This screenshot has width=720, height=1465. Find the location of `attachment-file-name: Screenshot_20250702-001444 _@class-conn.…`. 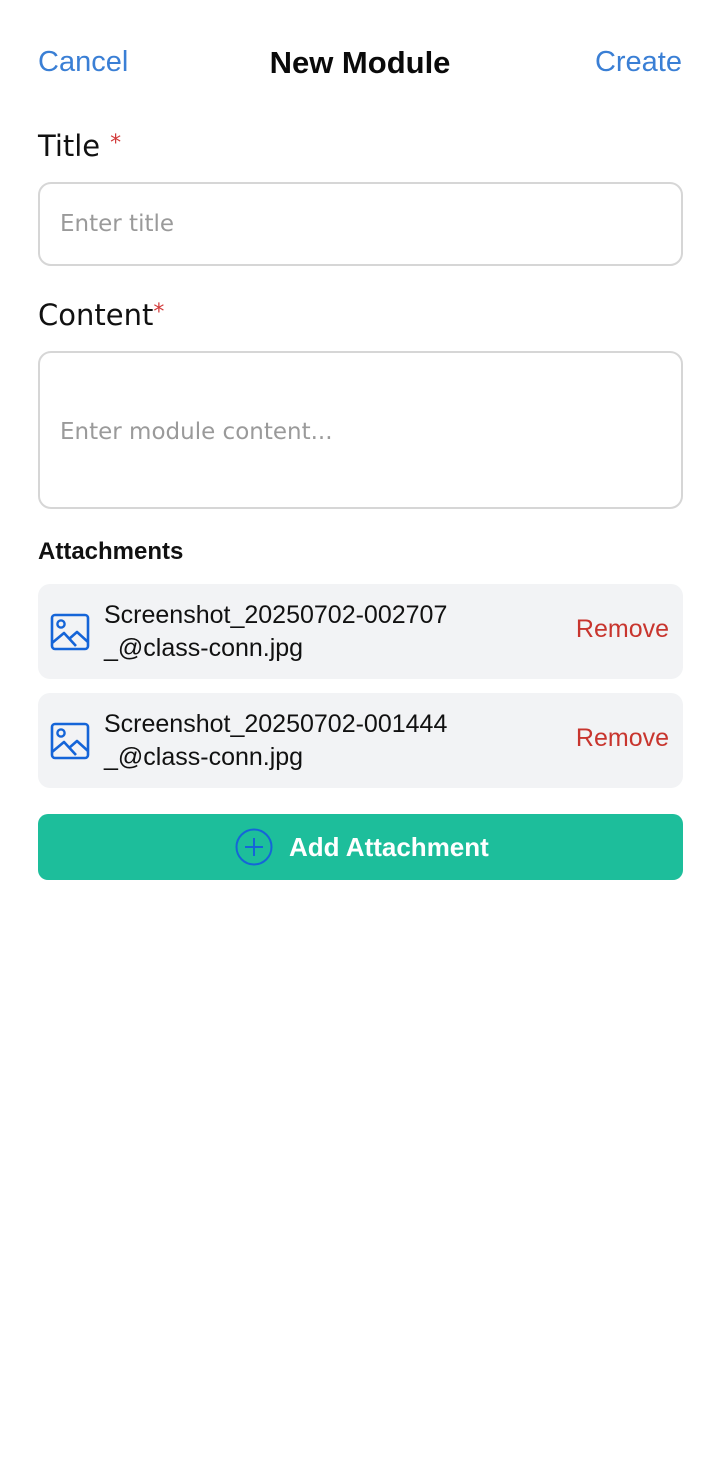

attachment-file-name: Screenshot_20250702-001444 _@class-conn.… is located at coordinates (304, 741).